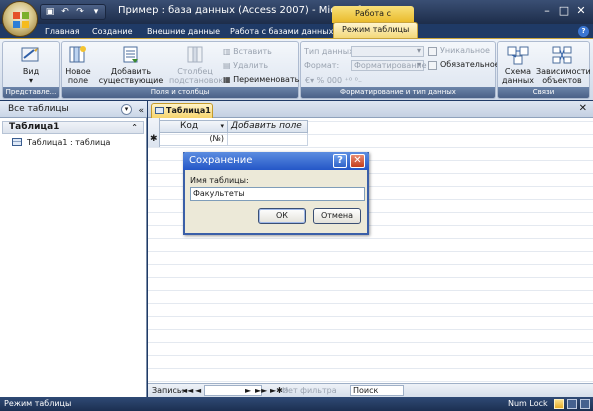 This screenshot has height=411, width=593. What do you see at coordinates (73, 109) in the screenshot?
I see `nav-pane-header: Все таблицы ▾ «` at bounding box center [73, 109].